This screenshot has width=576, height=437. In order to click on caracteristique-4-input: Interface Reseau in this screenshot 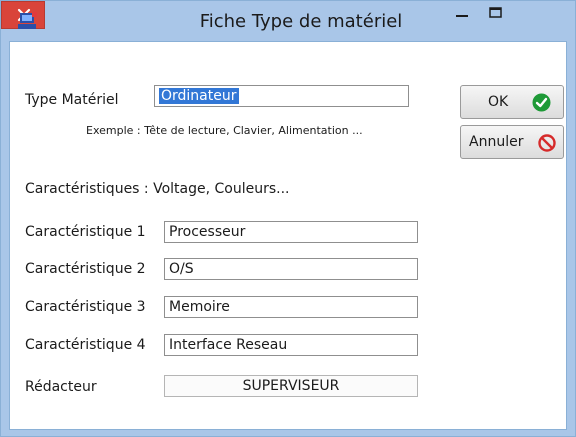, I will do `click(291, 345)`.